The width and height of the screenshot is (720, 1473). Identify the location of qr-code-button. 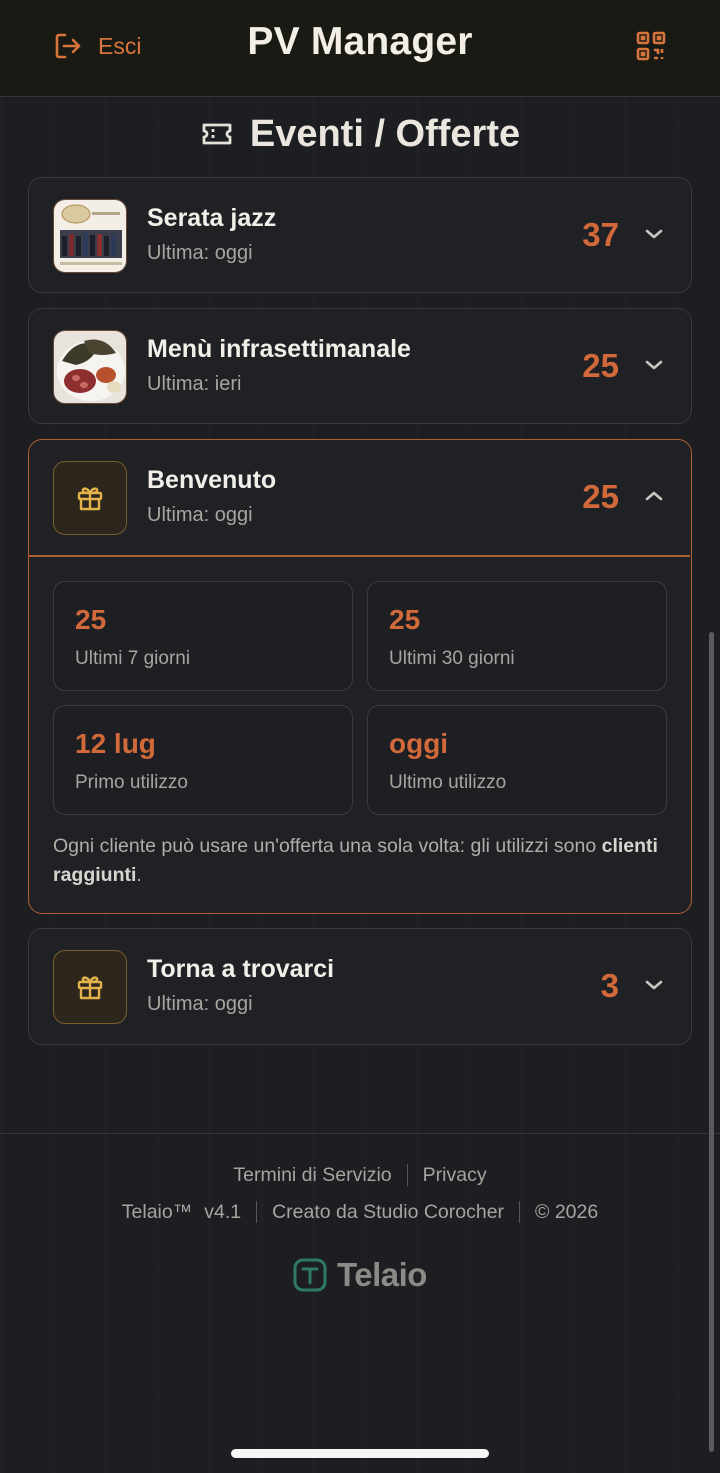
(651, 46).